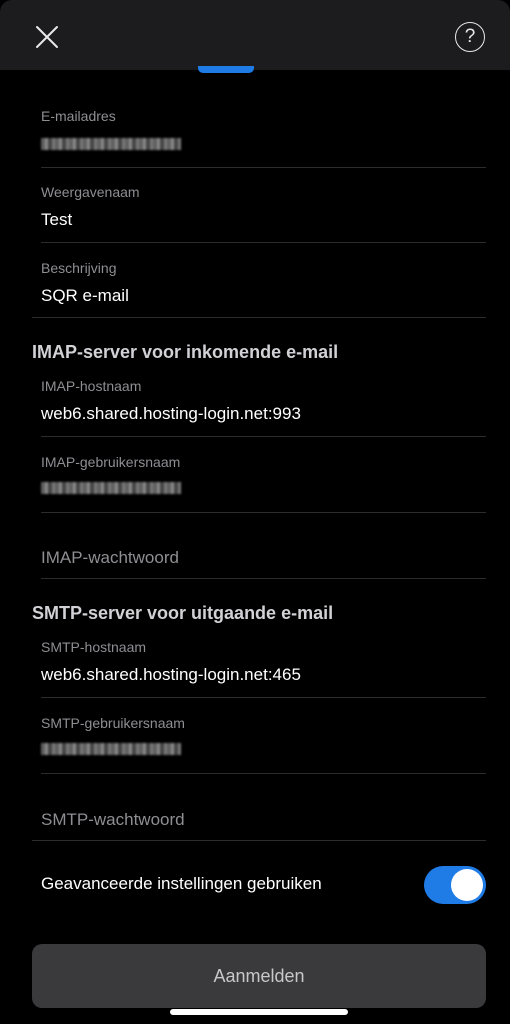 This screenshot has height=1024, width=510. I want to click on help-icon: ?, so click(470, 36).